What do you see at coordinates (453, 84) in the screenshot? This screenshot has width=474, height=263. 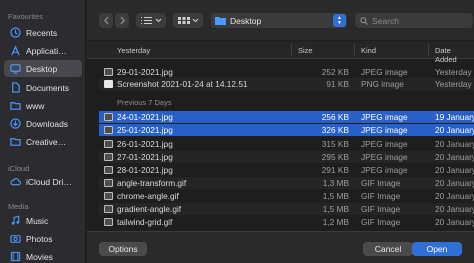 I see `file-date-added: Yesterday` at bounding box center [453, 84].